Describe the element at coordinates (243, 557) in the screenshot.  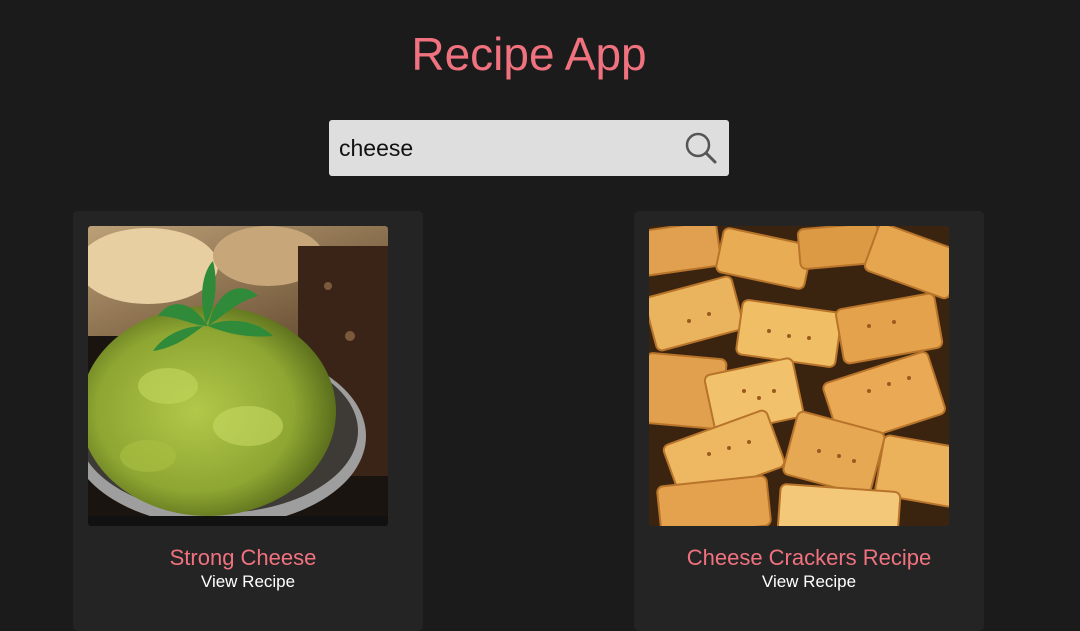
I see `recipe-title: Strong Cheese` at that location.